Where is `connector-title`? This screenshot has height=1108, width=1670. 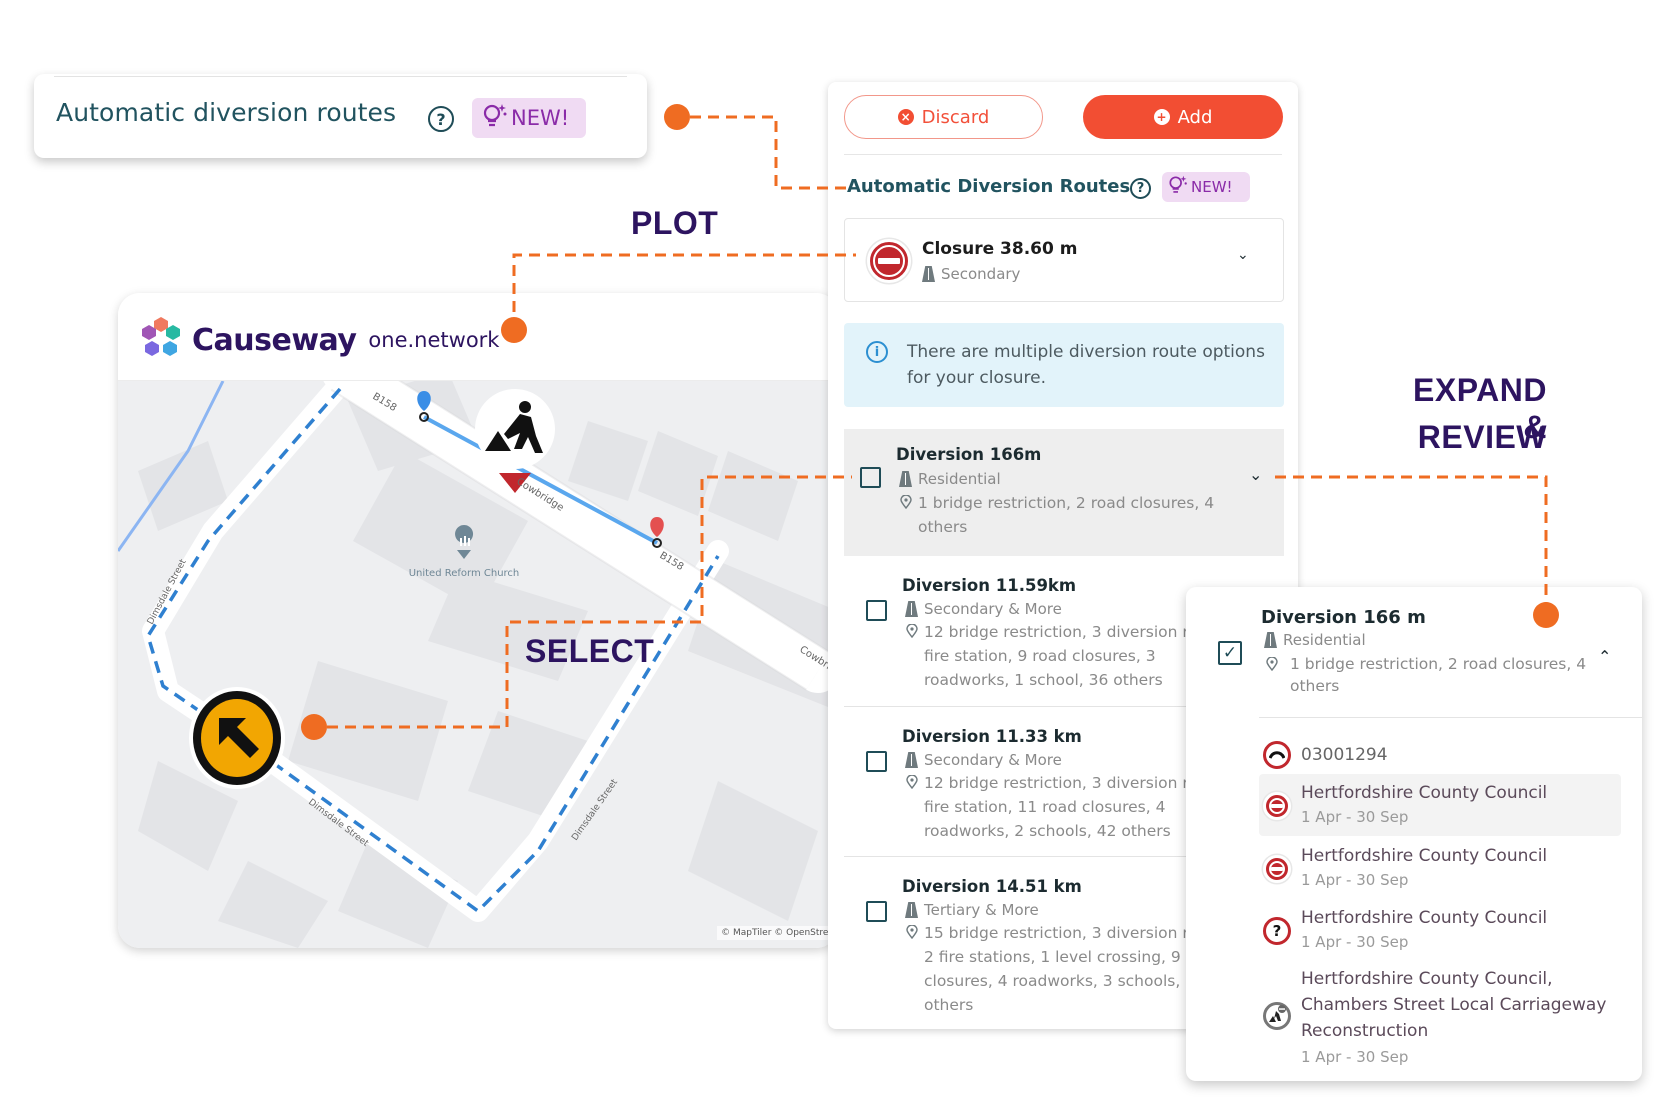
connector-title is located at coordinates (768, 152).